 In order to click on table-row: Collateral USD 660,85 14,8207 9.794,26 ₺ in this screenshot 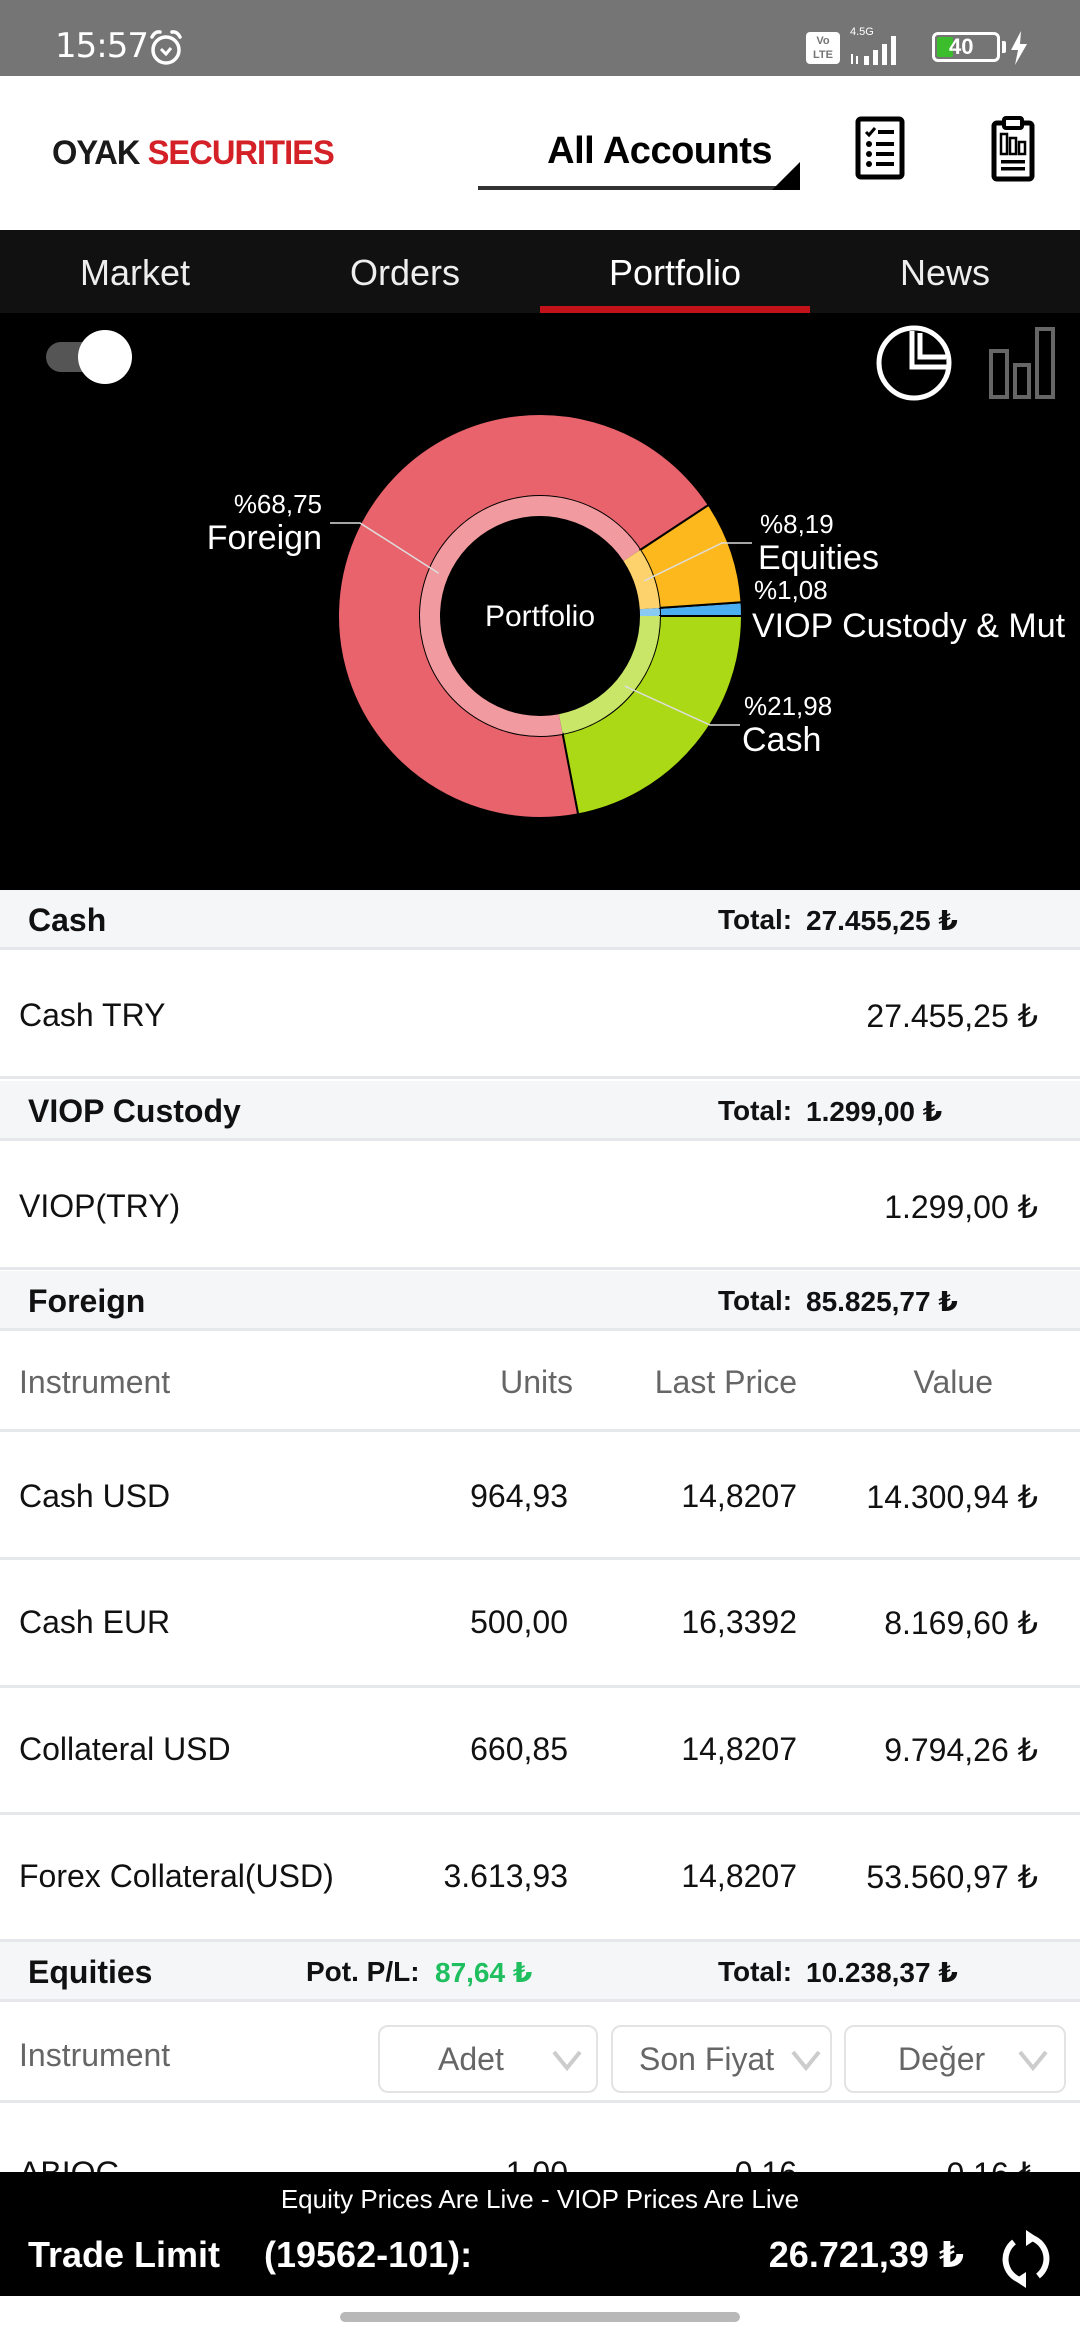, I will do `click(540, 1752)`.